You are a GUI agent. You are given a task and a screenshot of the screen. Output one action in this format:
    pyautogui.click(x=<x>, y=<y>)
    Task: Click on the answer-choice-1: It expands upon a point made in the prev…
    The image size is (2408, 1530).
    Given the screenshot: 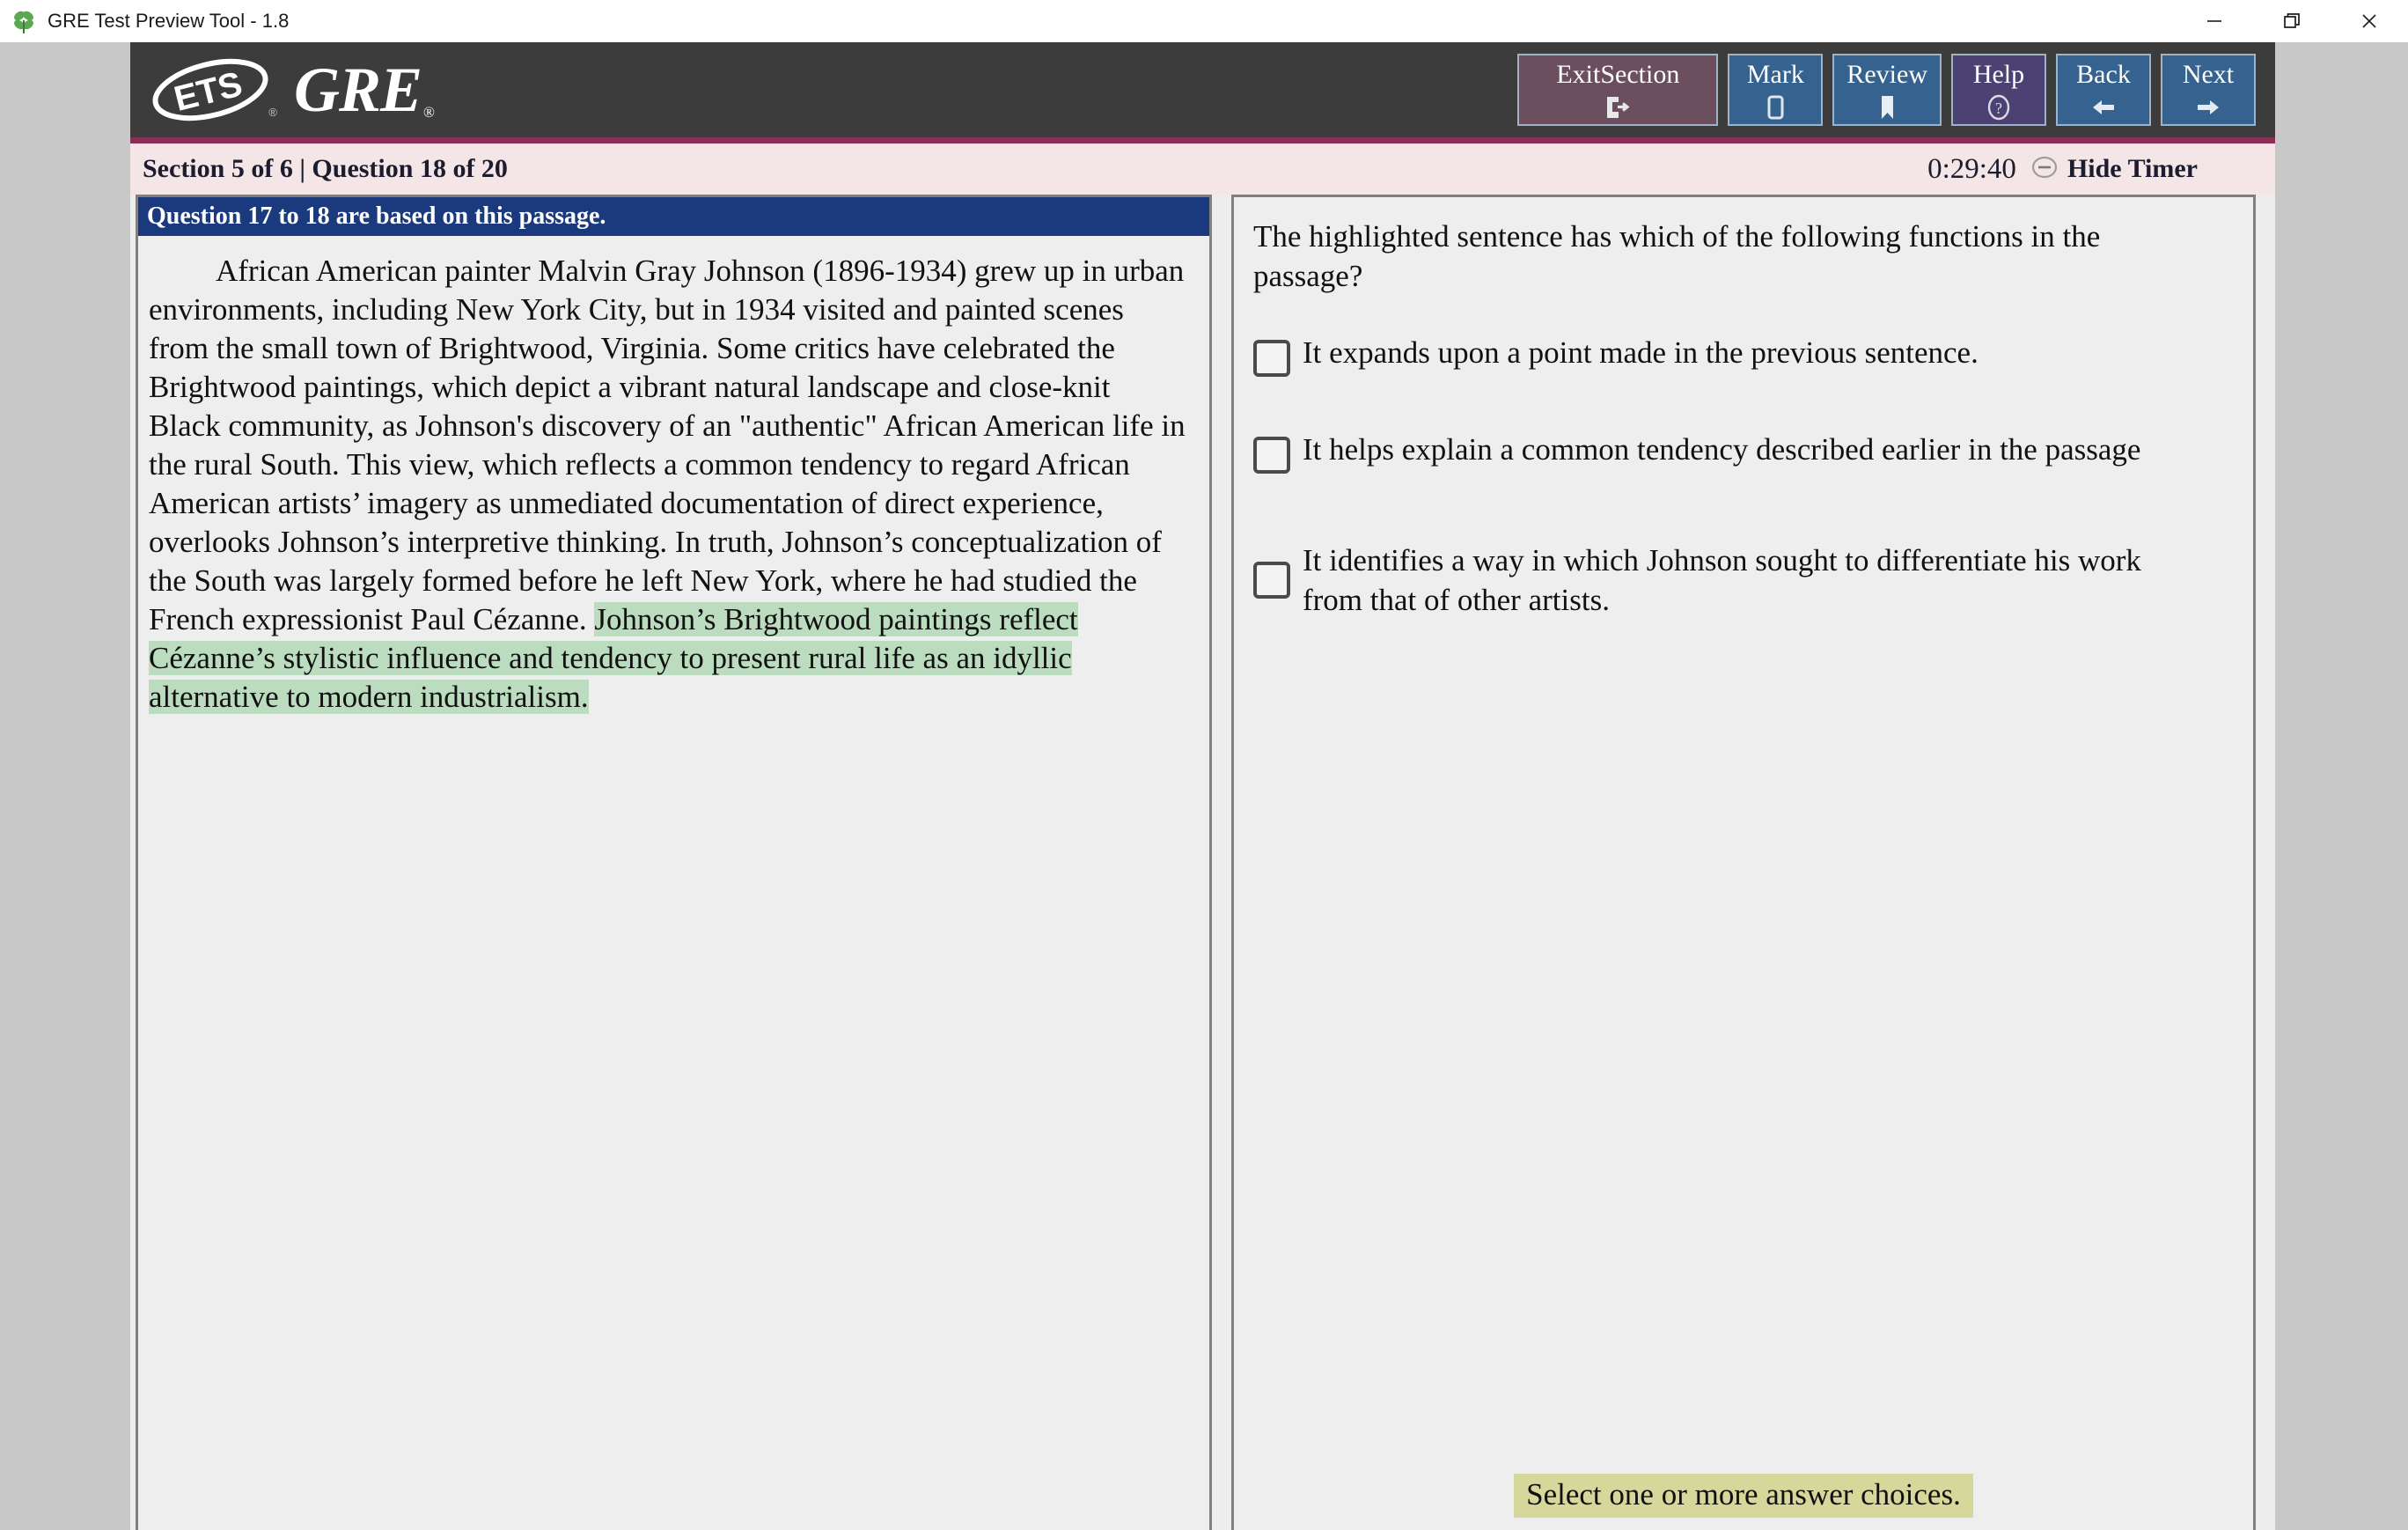 What is the action you would take?
    pyautogui.click(x=1726, y=355)
    